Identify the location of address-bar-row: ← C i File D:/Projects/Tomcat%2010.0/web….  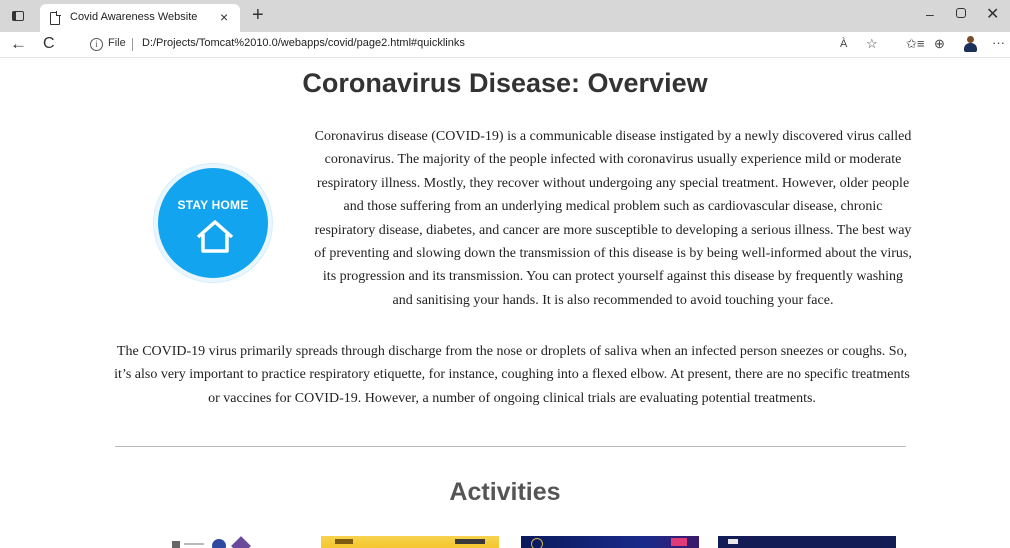
(505, 45).